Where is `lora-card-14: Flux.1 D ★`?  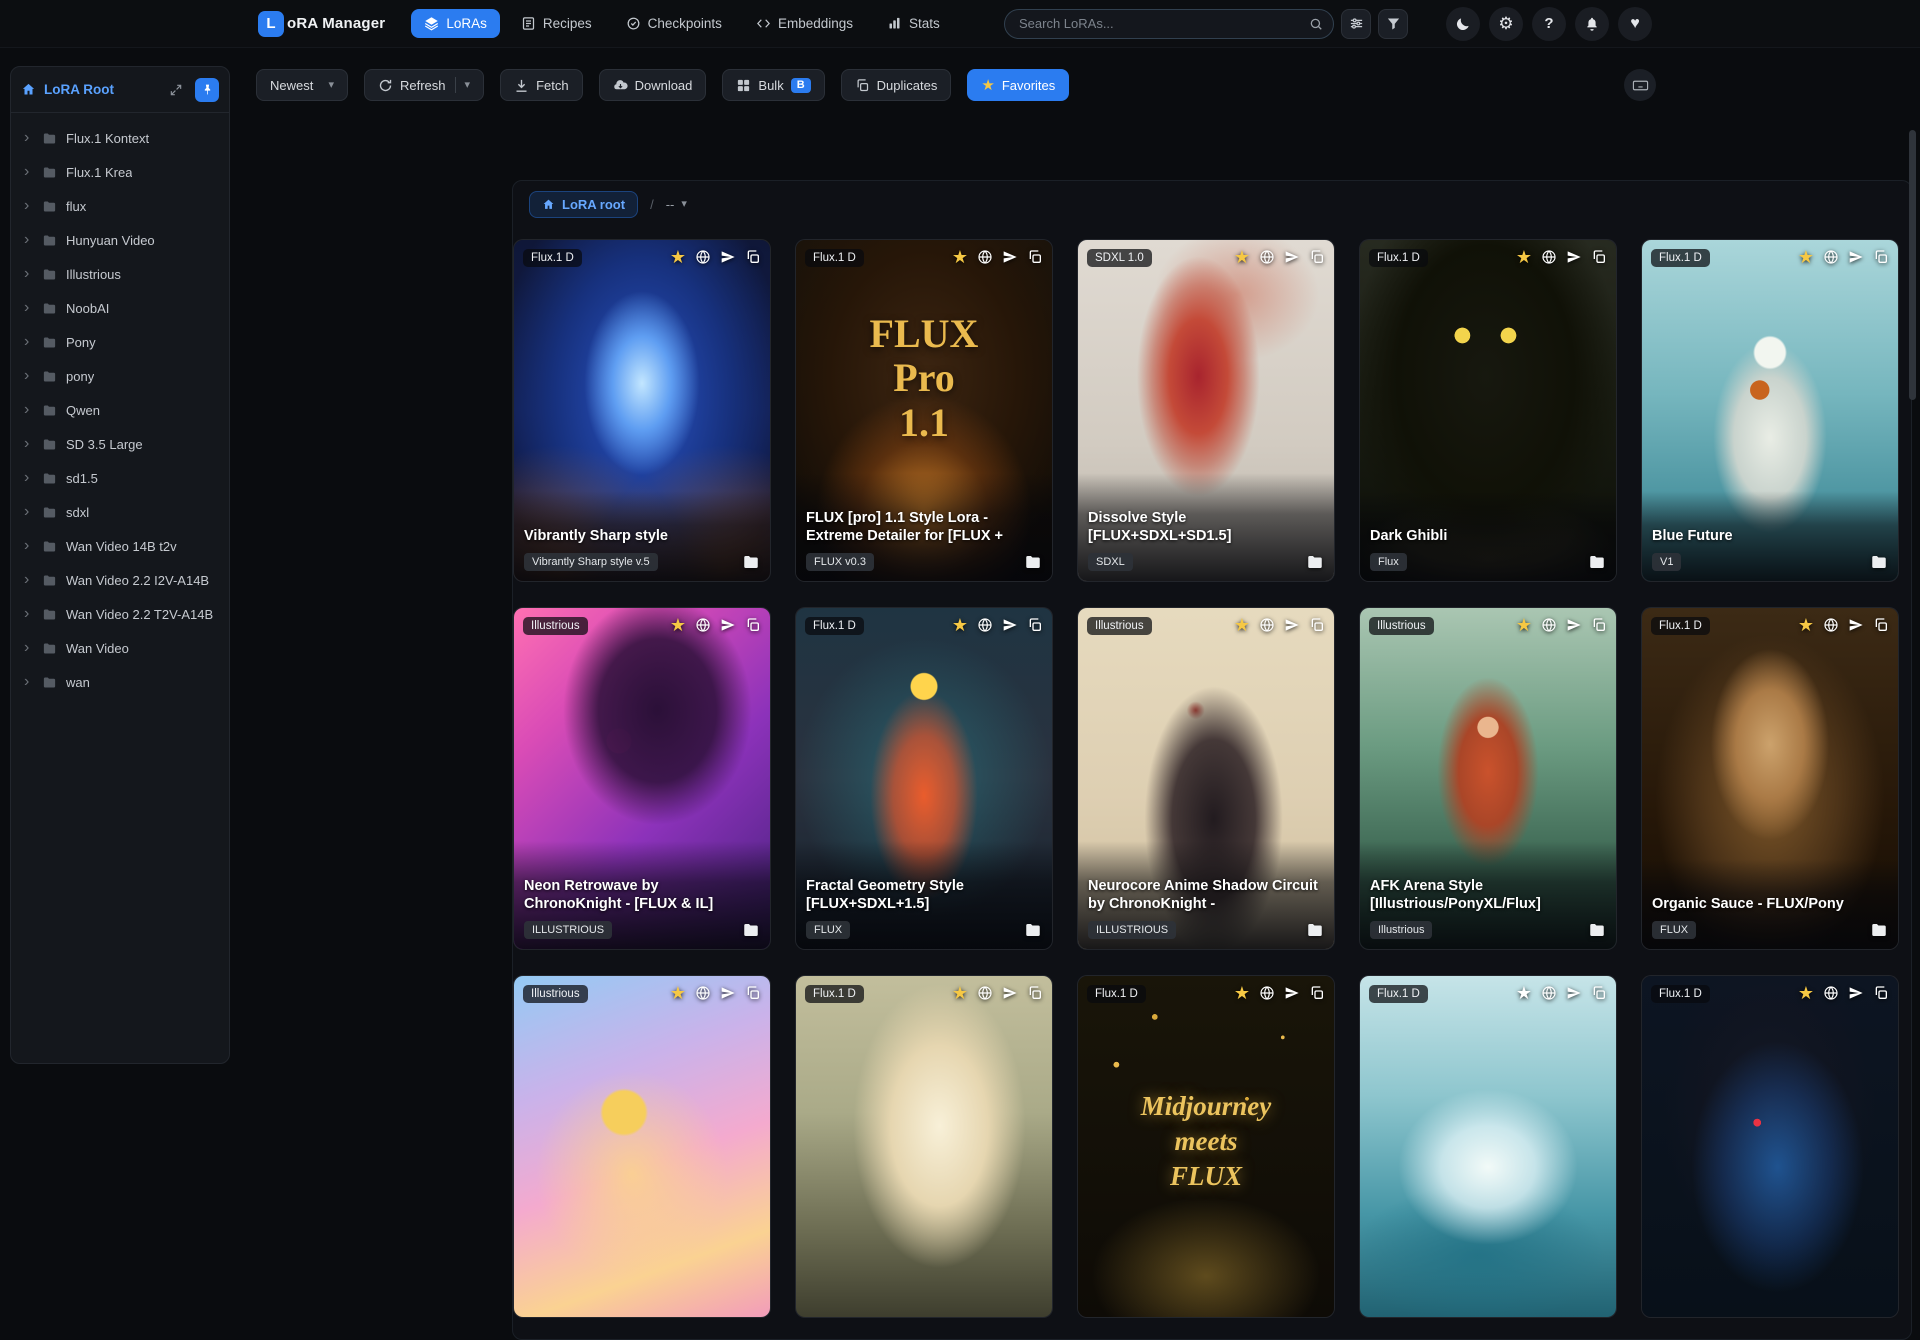 lora-card-14: Flux.1 D ★ is located at coordinates (1488, 1146).